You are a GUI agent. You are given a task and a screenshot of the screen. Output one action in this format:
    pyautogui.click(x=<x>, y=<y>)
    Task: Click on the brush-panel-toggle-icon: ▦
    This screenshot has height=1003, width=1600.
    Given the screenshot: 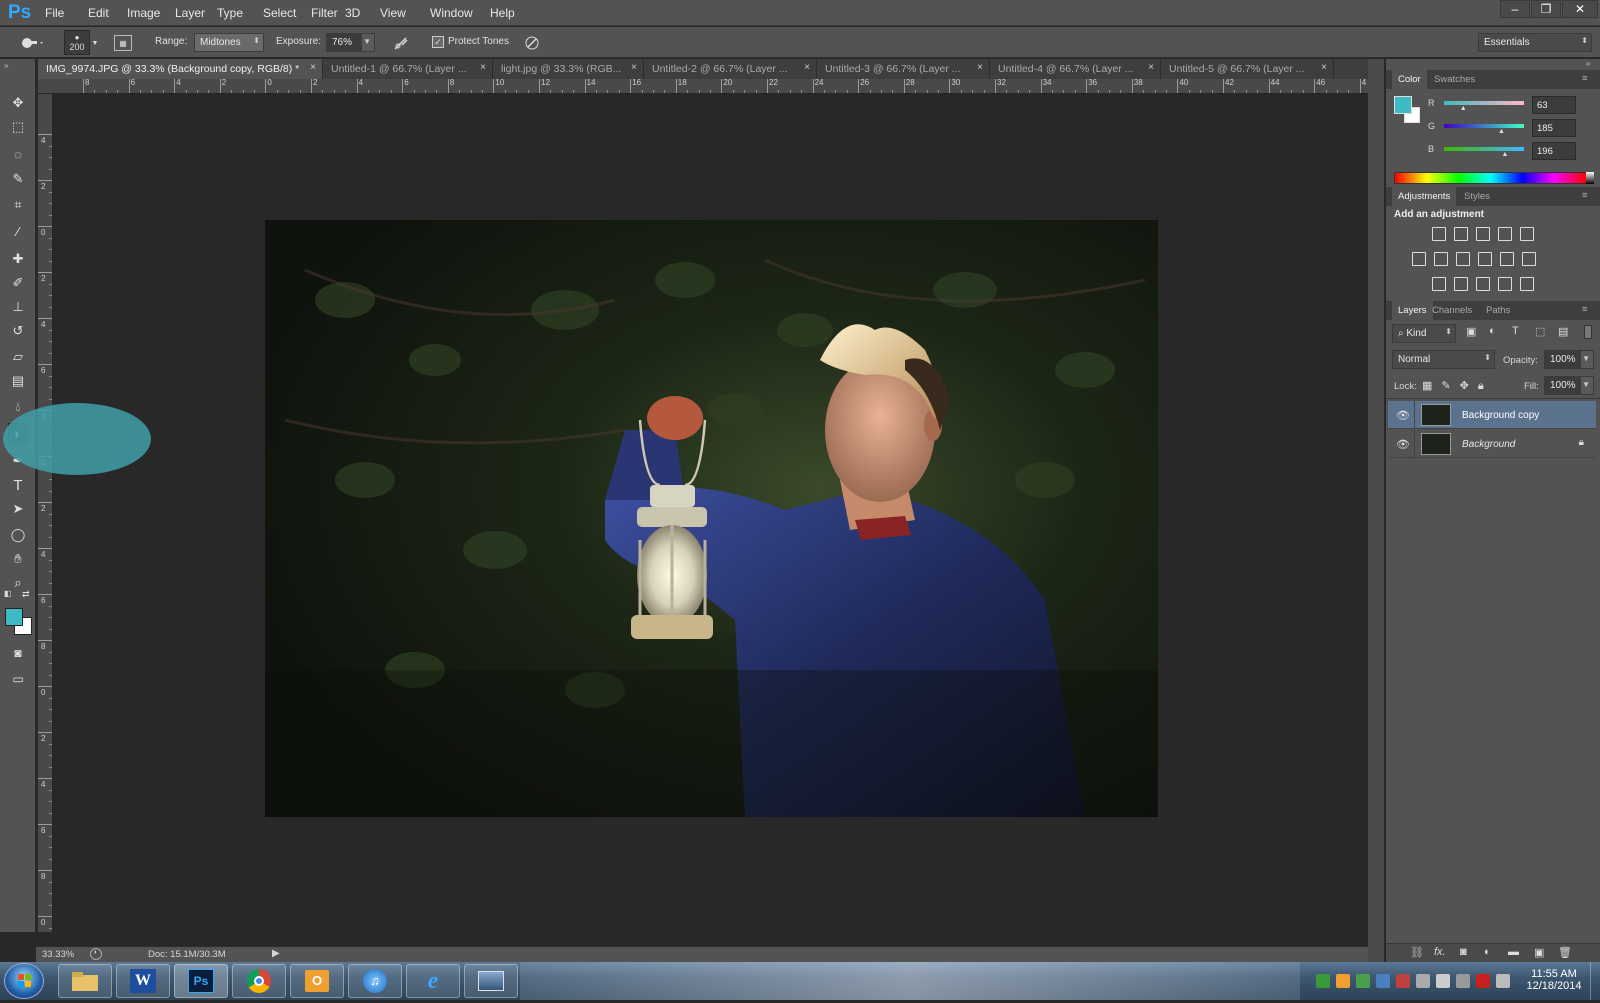 What is the action you would take?
    pyautogui.click(x=123, y=43)
    